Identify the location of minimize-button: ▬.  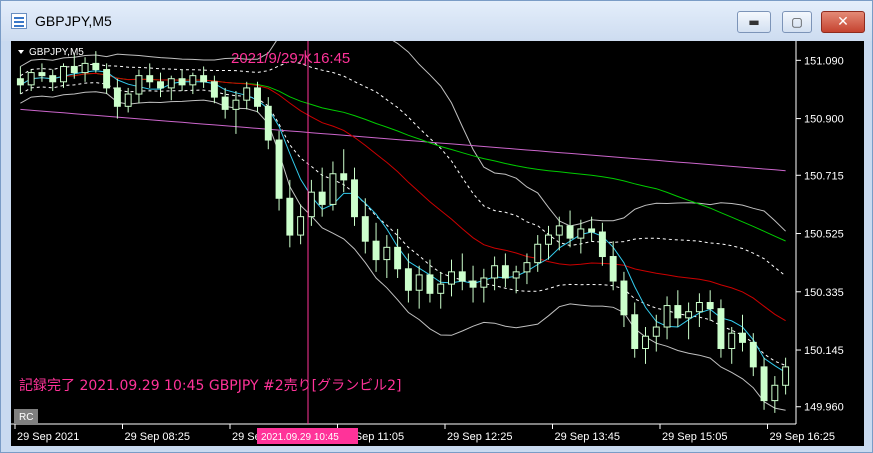
(754, 22).